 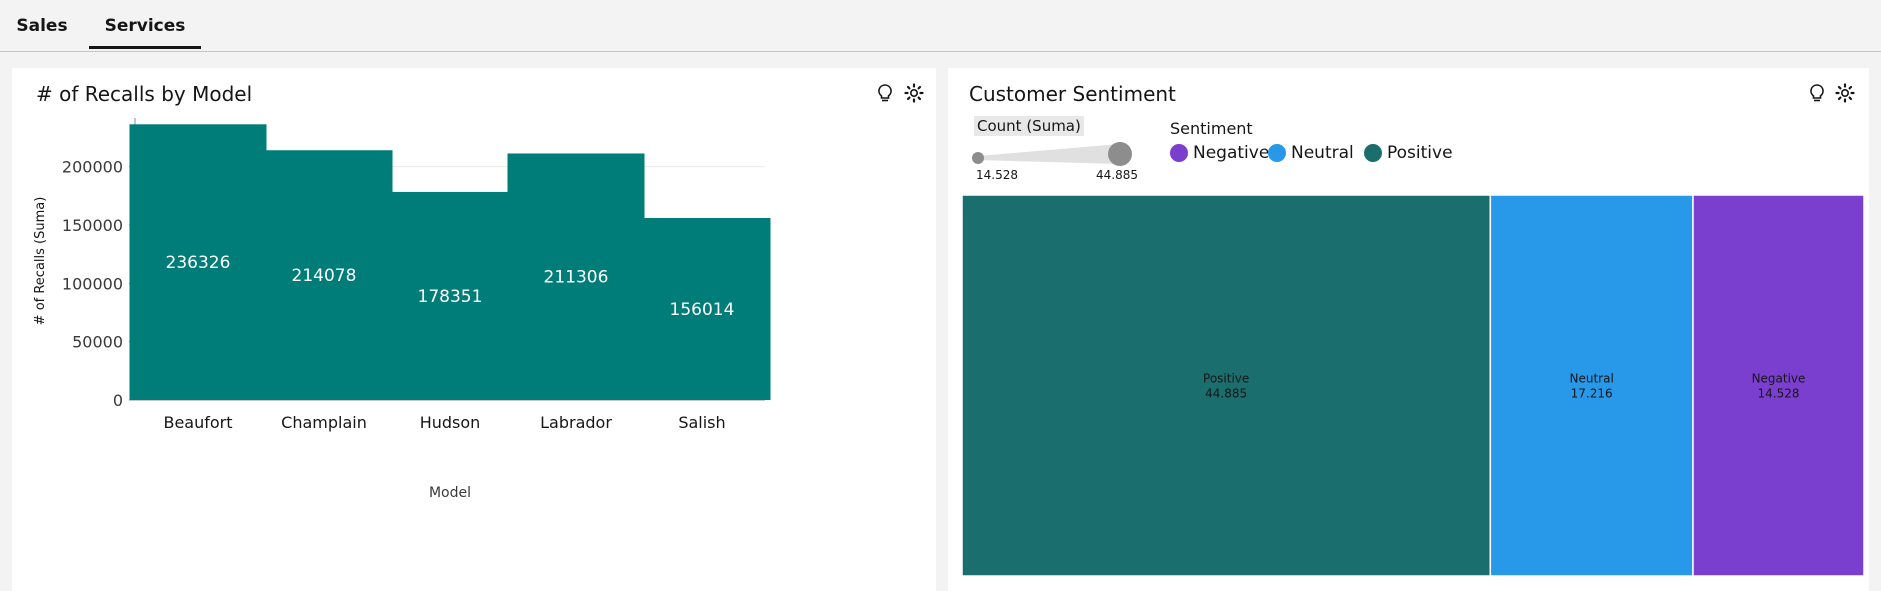 What do you see at coordinates (1592, 394) in the screenshot?
I see `treemap-cell-value: 17.216` at bounding box center [1592, 394].